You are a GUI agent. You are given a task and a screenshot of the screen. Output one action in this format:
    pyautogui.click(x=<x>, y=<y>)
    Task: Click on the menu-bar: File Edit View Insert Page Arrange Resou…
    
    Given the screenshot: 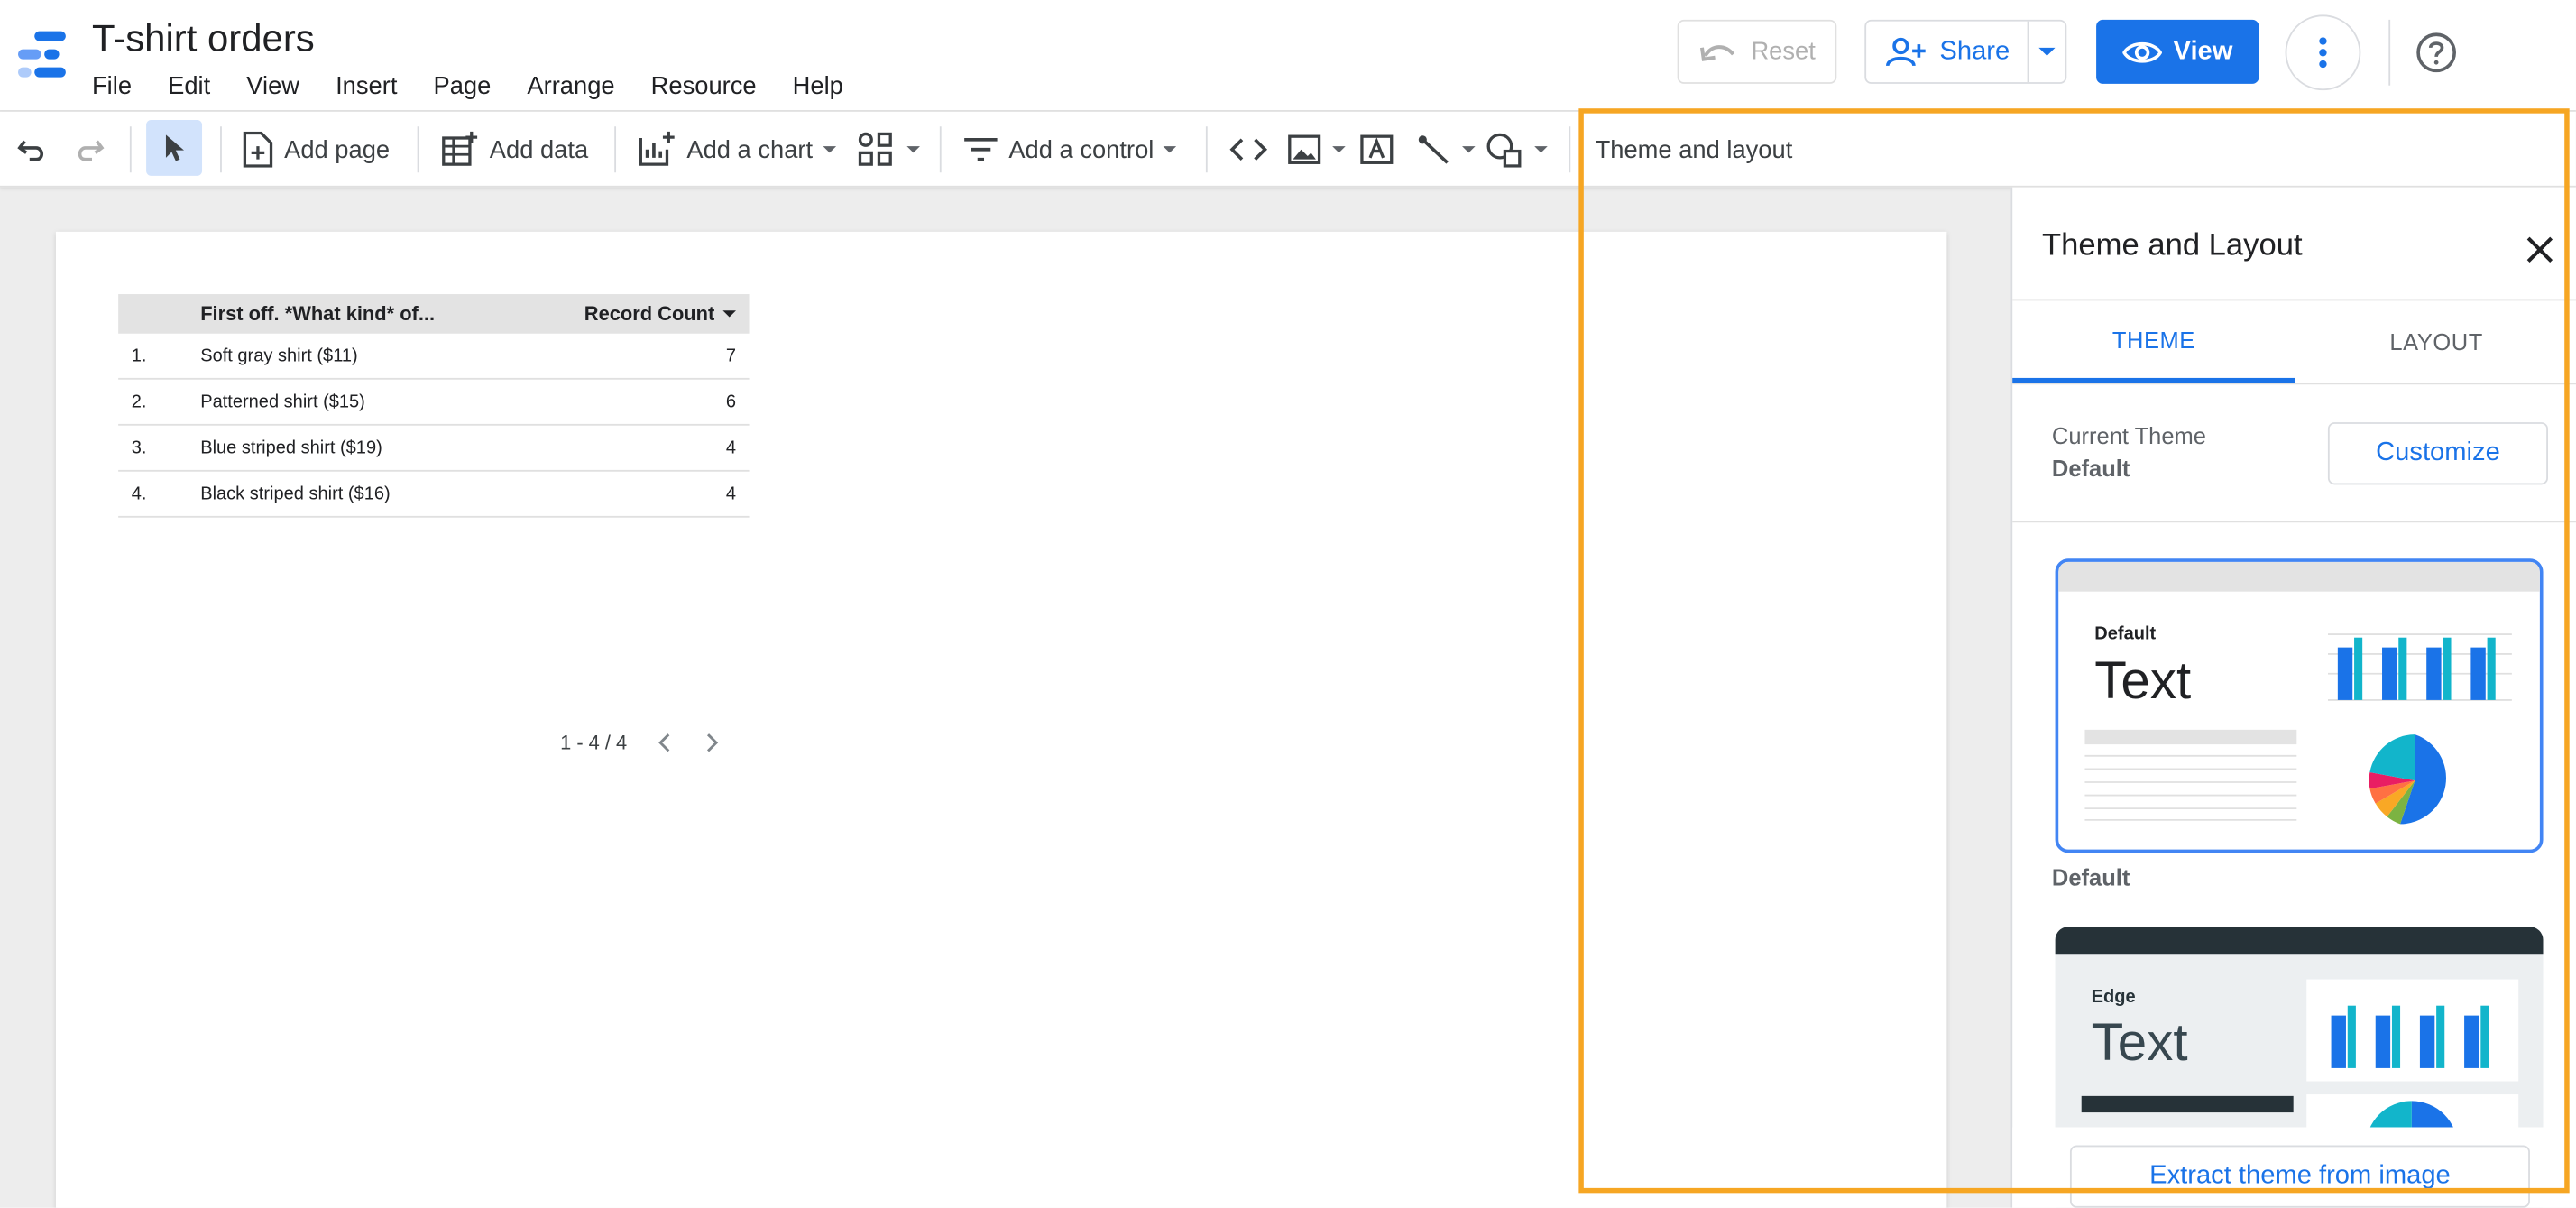 What is the action you would take?
    pyautogui.click(x=485, y=86)
    